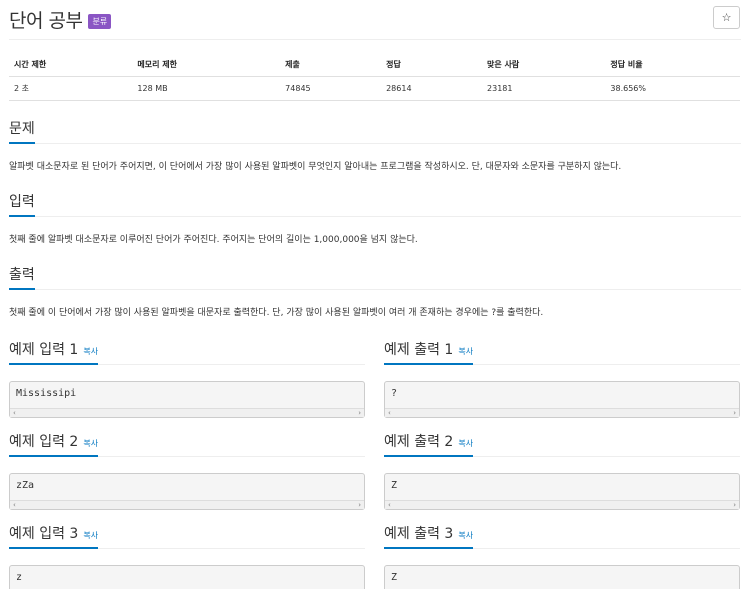  What do you see at coordinates (544, 65) in the screenshot?
I see `stat-header: 맞은 사람` at bounding box center [544, 65].